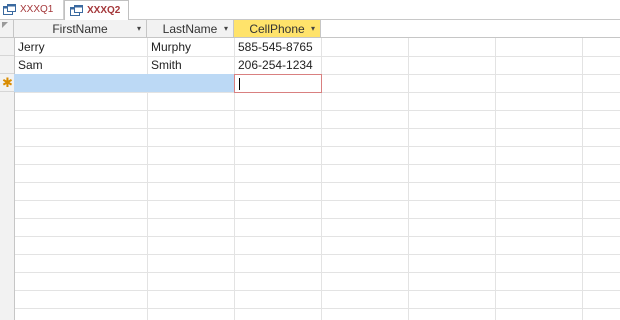 Image resolution: width=620 pixels, height=320 pixels. I want to click on text-cursor, so click(239, 84).